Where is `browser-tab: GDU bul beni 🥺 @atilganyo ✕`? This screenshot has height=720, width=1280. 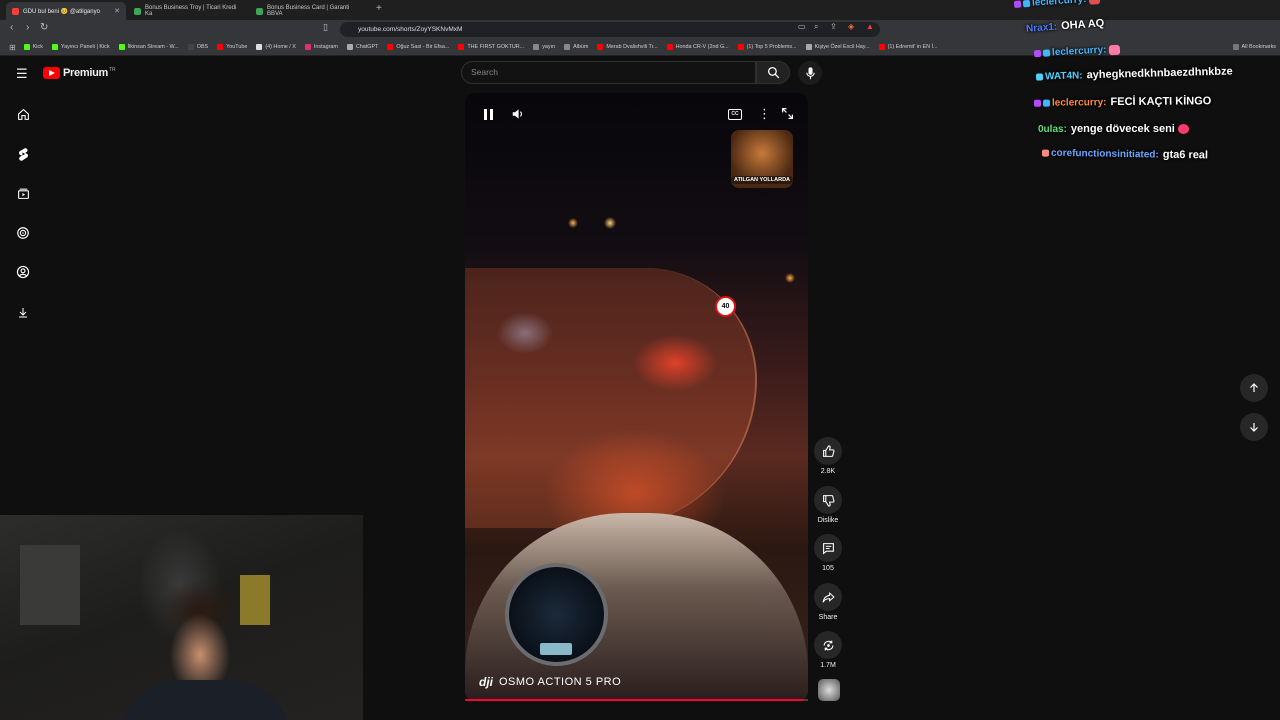
browser-tab: GDU bul beni 🥺 @atilganyo ✕ is located at coordinates (66, 11).